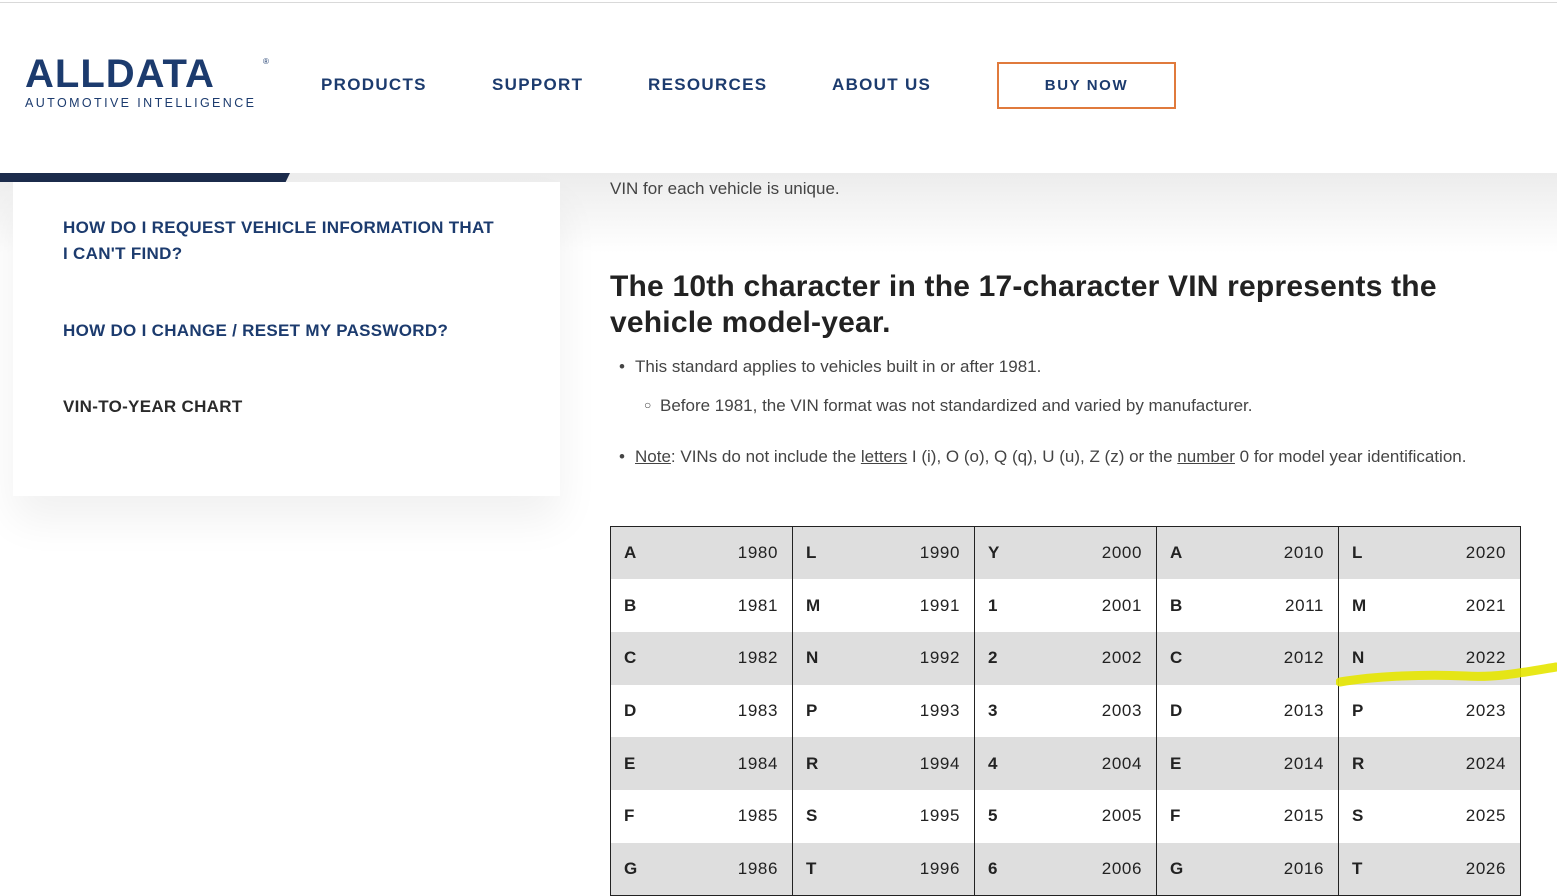  What do you see at coordinates (1350, 456) in the screenshot?
I see `note-text-3: 0 for model year identification.` at bounding box center [1350, 456].